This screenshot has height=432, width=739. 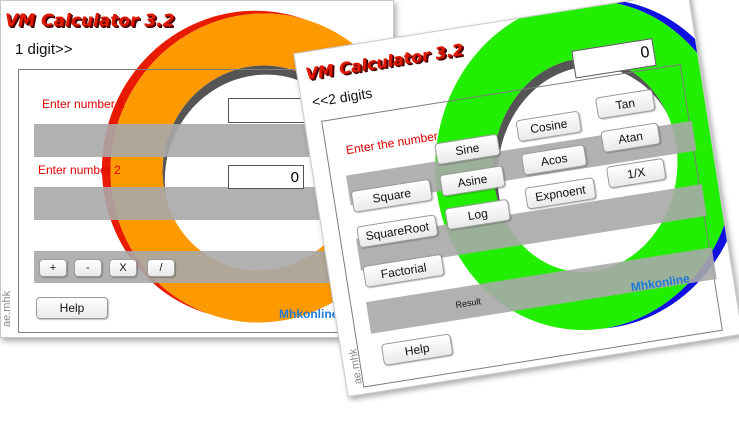 I want to click on divide-button: /, so click(x=161, y=268).